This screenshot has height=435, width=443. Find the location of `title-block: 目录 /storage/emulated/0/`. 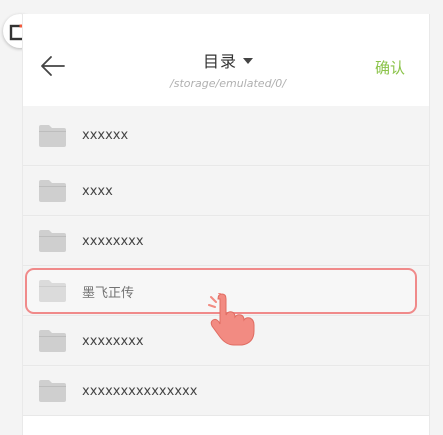

title-block: 目录 /storage/emulated/0/ is located at coordinates (228, 69).